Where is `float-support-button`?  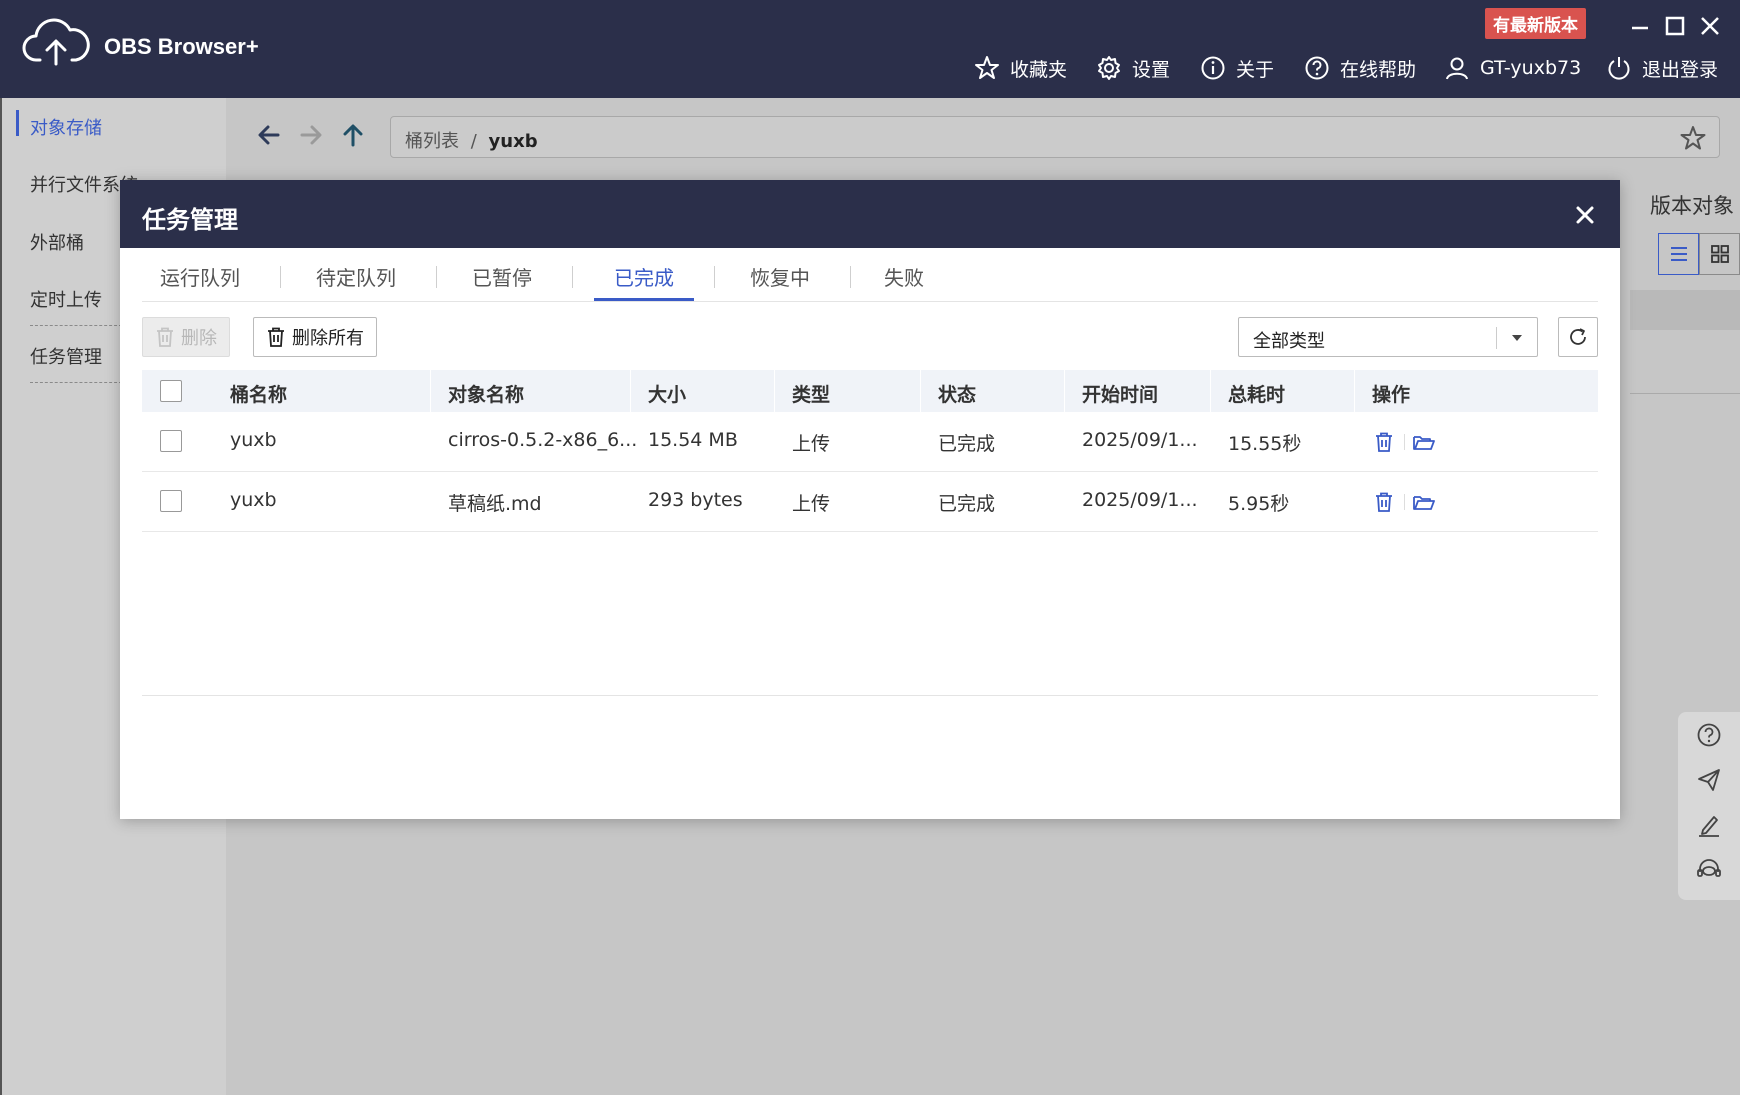
float-support-button is located at coordinates (1709, 869).